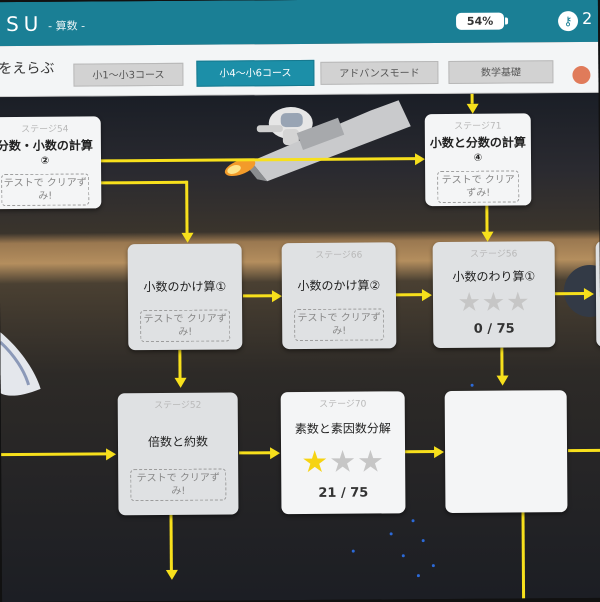  I want to click on tab-grade-4-6: 小4〜小6コース, so click(255, 73).